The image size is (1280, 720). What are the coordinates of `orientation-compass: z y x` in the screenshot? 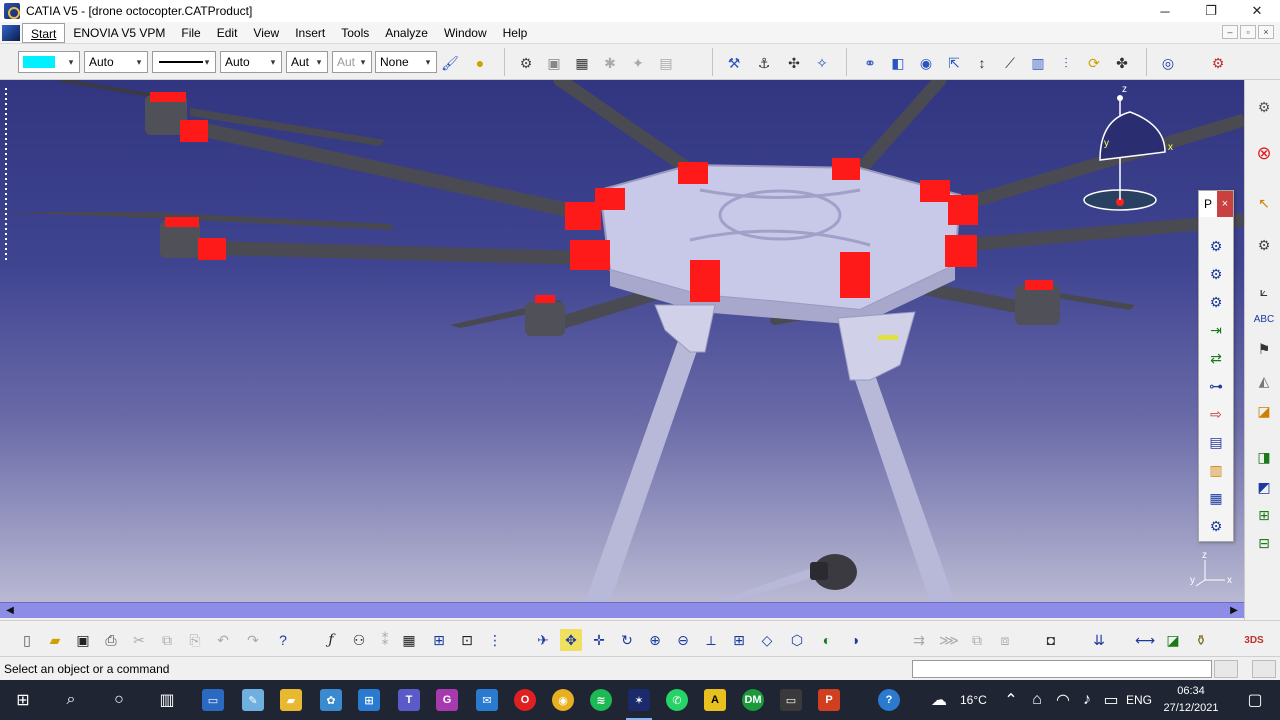 It's located at (1128, 147).